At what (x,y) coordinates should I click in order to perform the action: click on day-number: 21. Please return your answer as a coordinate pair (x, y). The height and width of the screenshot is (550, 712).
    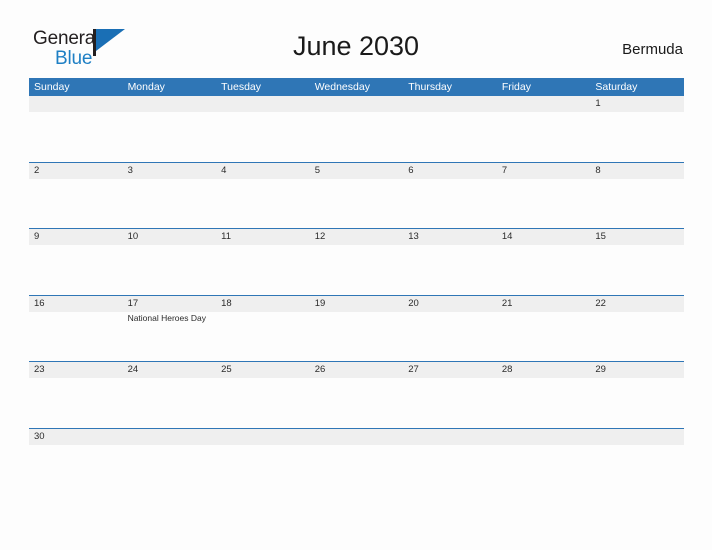
    Looking at the image, I should click on (544, 304).